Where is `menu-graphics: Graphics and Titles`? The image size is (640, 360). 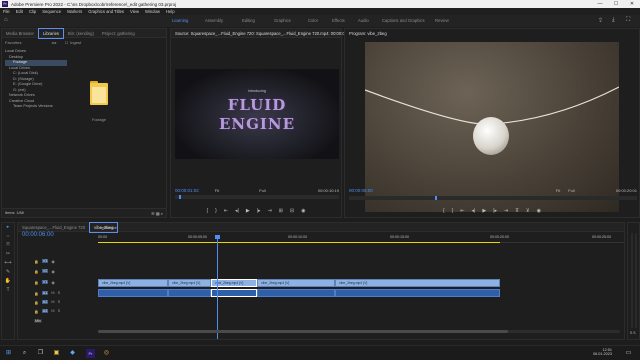 menu-graphics: Graphics and Titles is located at coordinates (106, 11).